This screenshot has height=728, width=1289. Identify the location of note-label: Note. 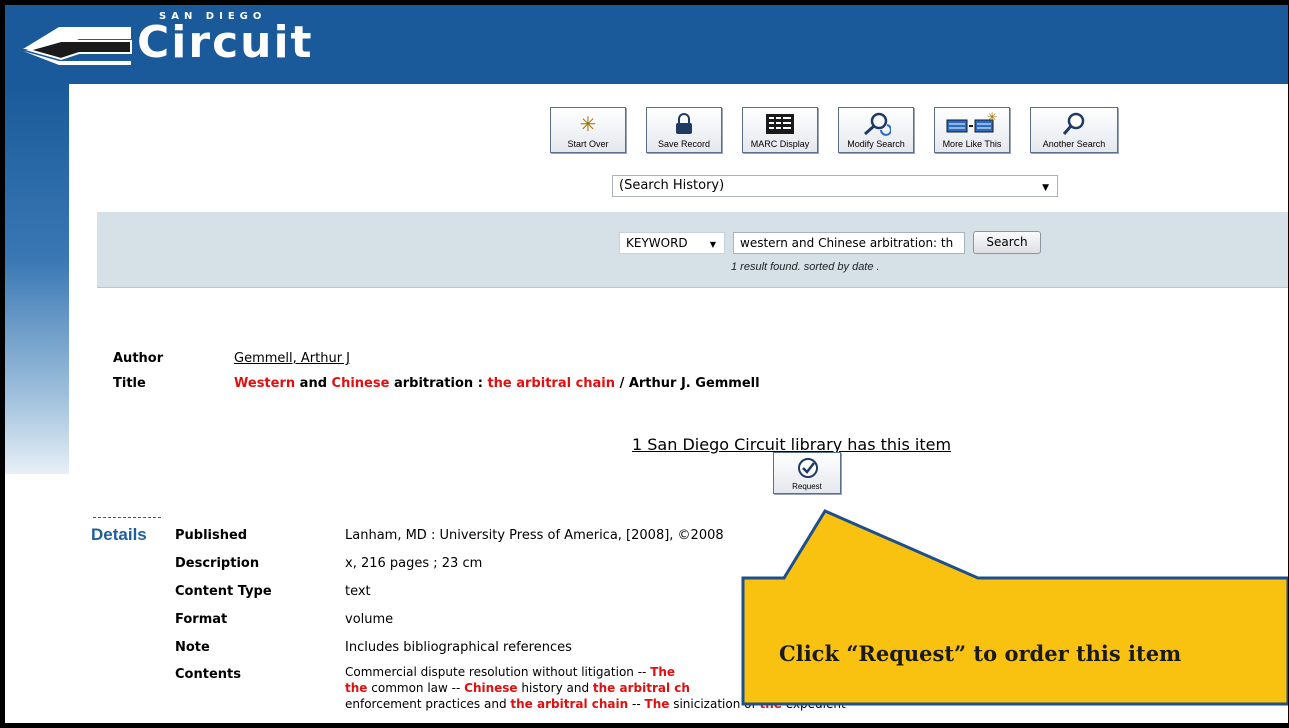
(192, 647).